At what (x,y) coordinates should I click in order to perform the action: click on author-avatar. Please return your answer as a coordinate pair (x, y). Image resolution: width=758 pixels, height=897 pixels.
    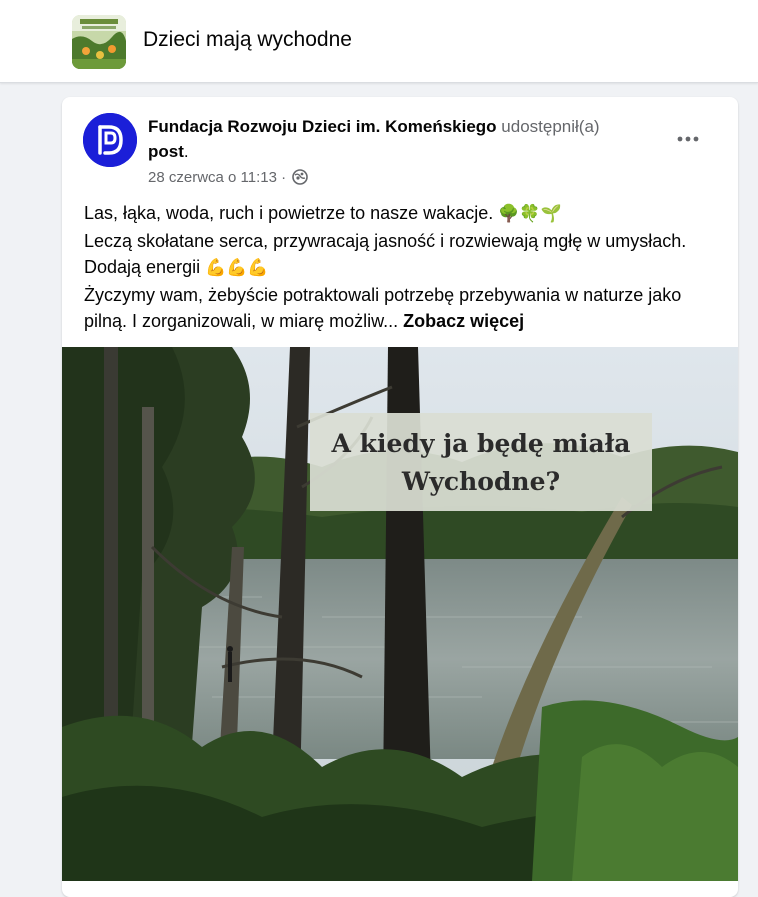
    Looking at the image, I should click on (110, 140).